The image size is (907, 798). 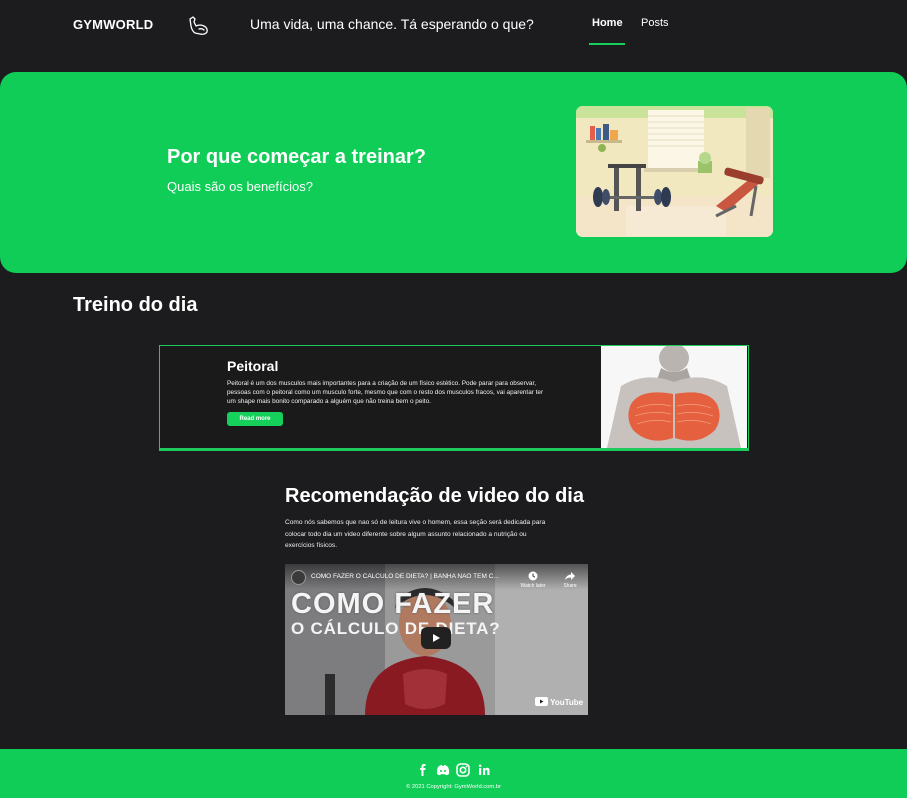 I want to click on nav-home-link: Home, so click(x=607, y=23).